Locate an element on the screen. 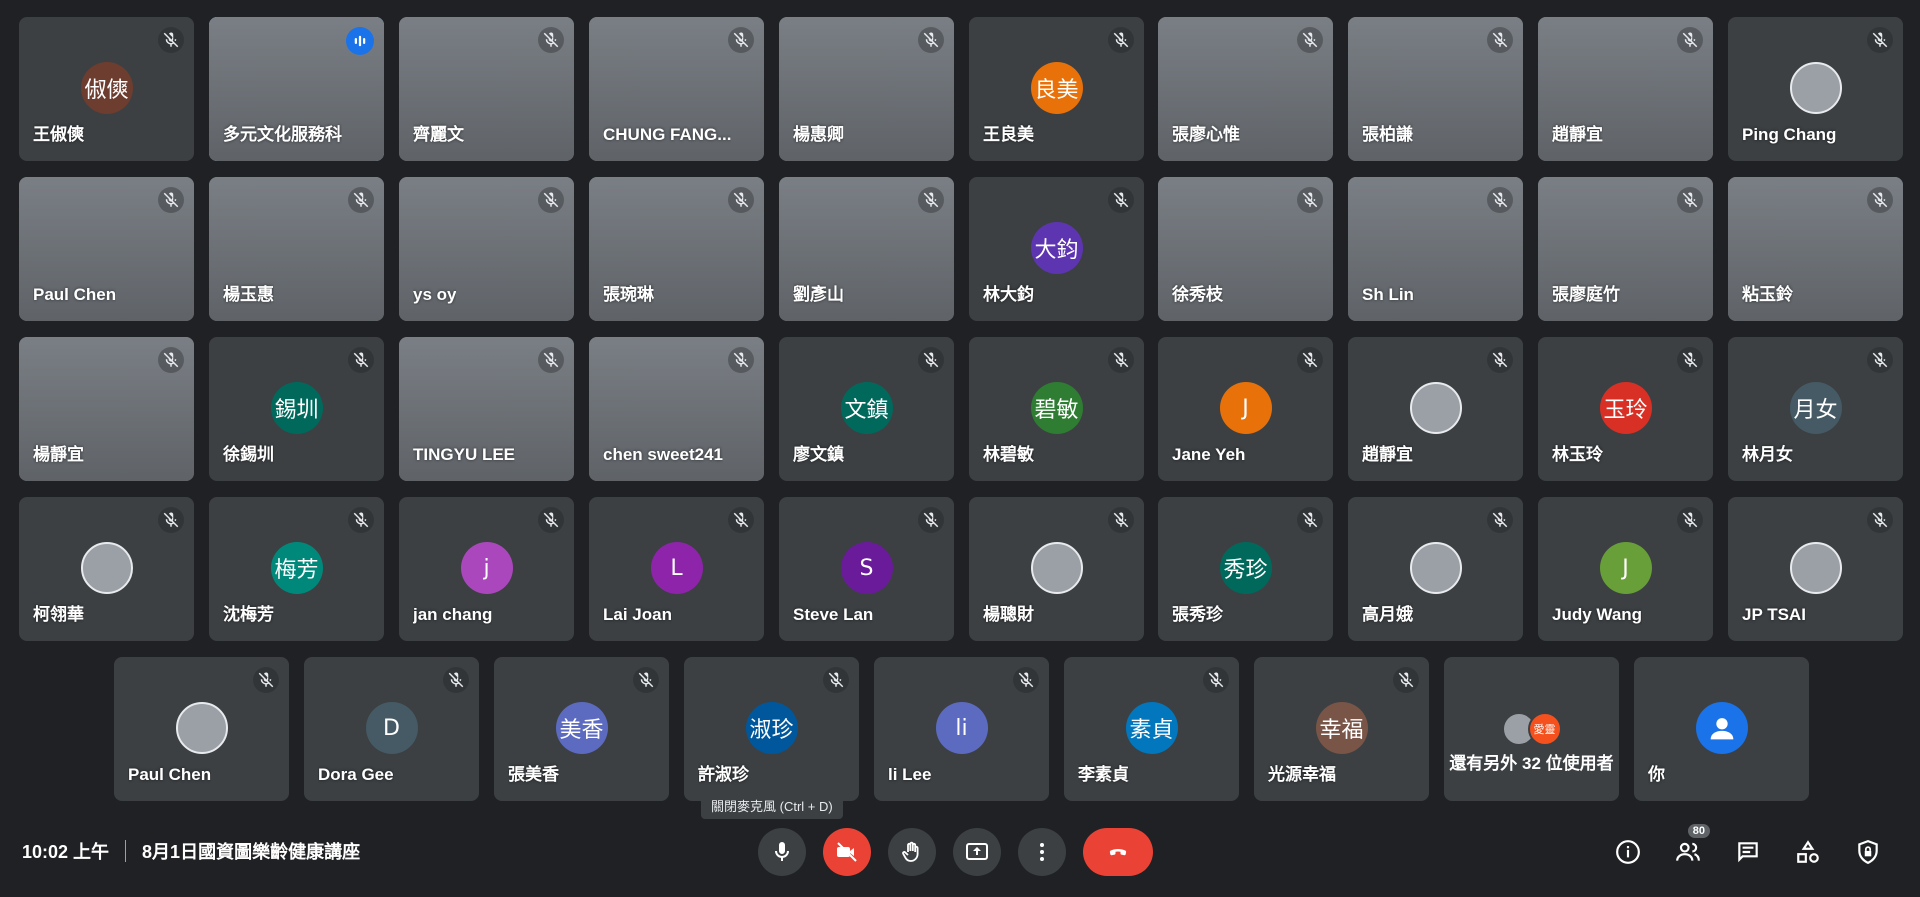 Image resolution: width=1920 pixels, height=897 pixels. present-screen-icon is located at coordinates (977, 851).